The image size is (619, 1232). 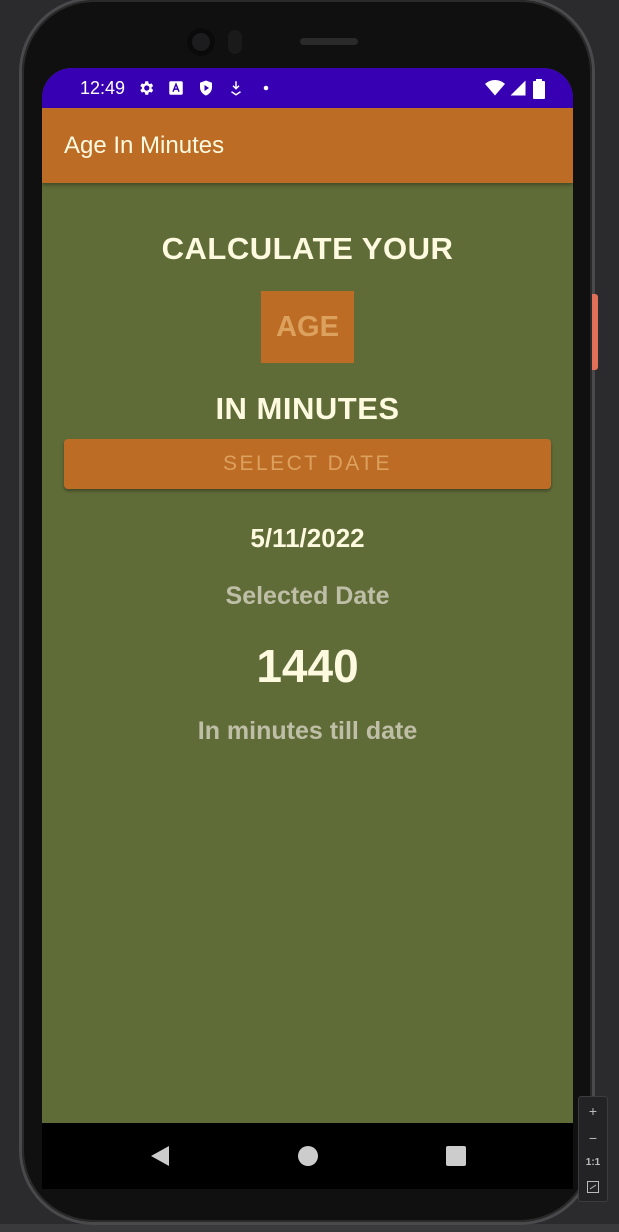 What do you see at coordinates (456, 1156) in the screenshot?
I see `recents-icon` at bounding box center [456, 1156].